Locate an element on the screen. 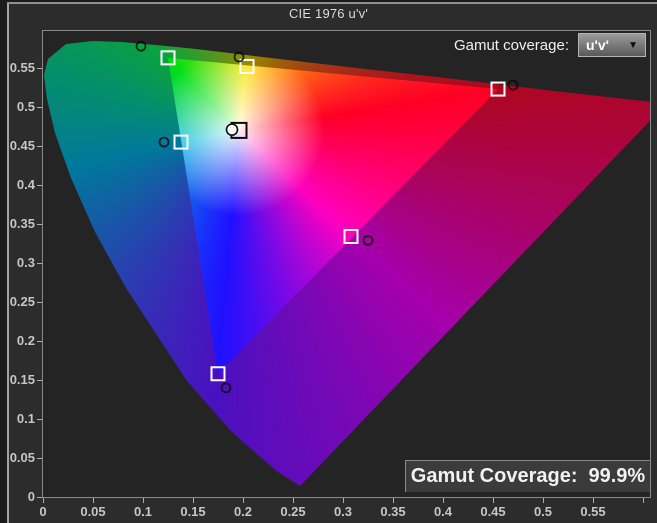  y-tick-label: 0.35 is located at coordinates (22, 223).